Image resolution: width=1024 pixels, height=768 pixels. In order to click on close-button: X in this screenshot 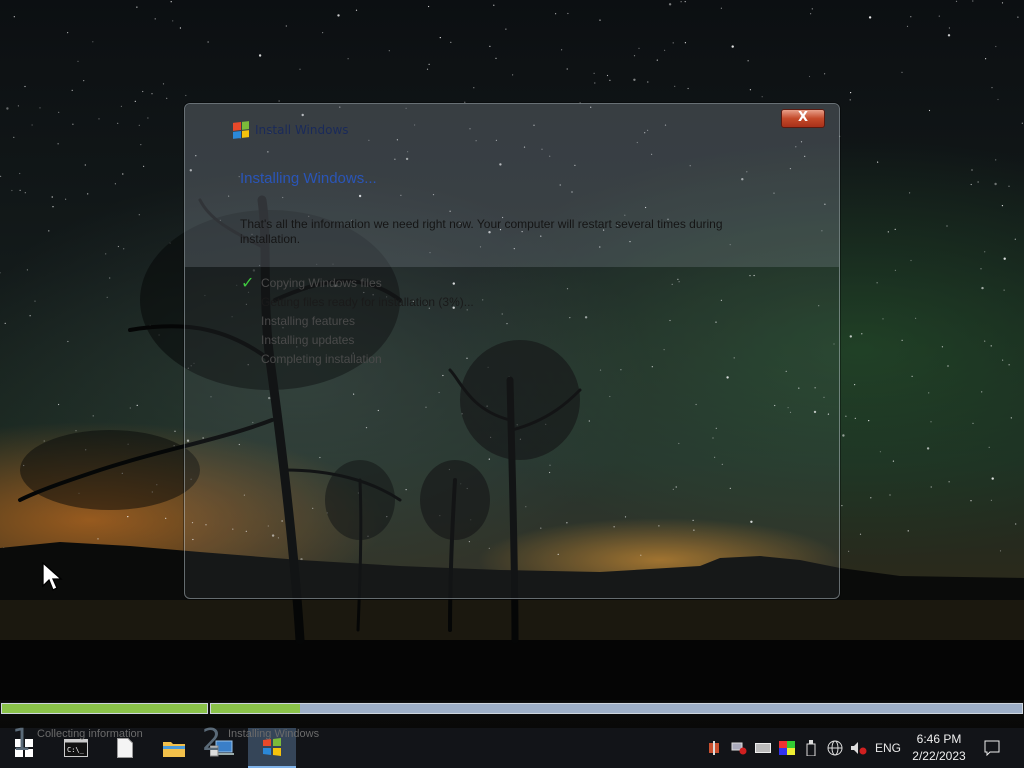, I will do `click(803, 118)`.